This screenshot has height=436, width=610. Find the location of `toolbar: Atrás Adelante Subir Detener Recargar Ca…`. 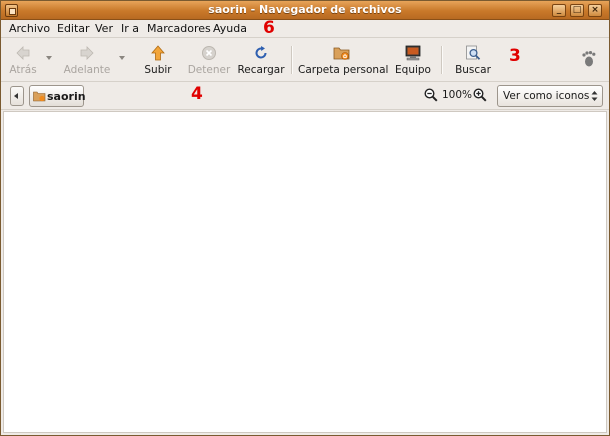

toolbar: Atrás Adelante Subir Detener Recargar Ca… is located at coordinates (305, 60).